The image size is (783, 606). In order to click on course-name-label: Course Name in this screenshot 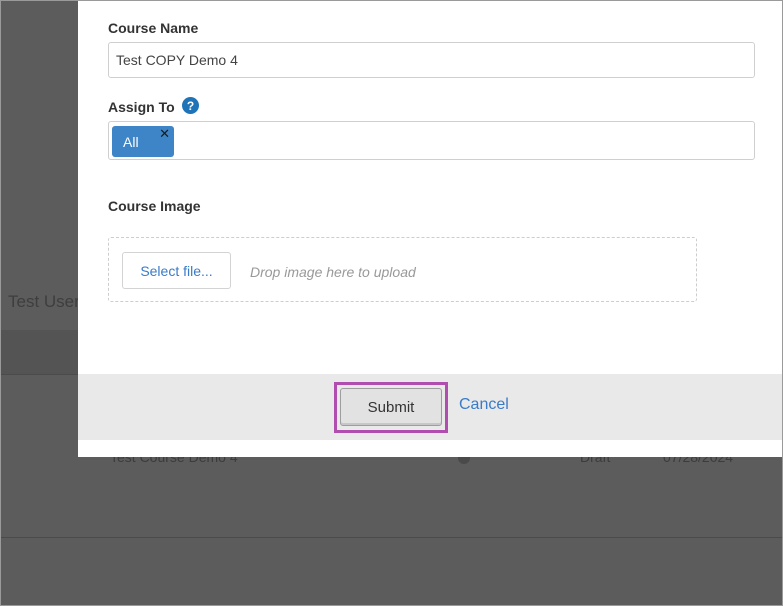, I will do `click(153, 28)`.